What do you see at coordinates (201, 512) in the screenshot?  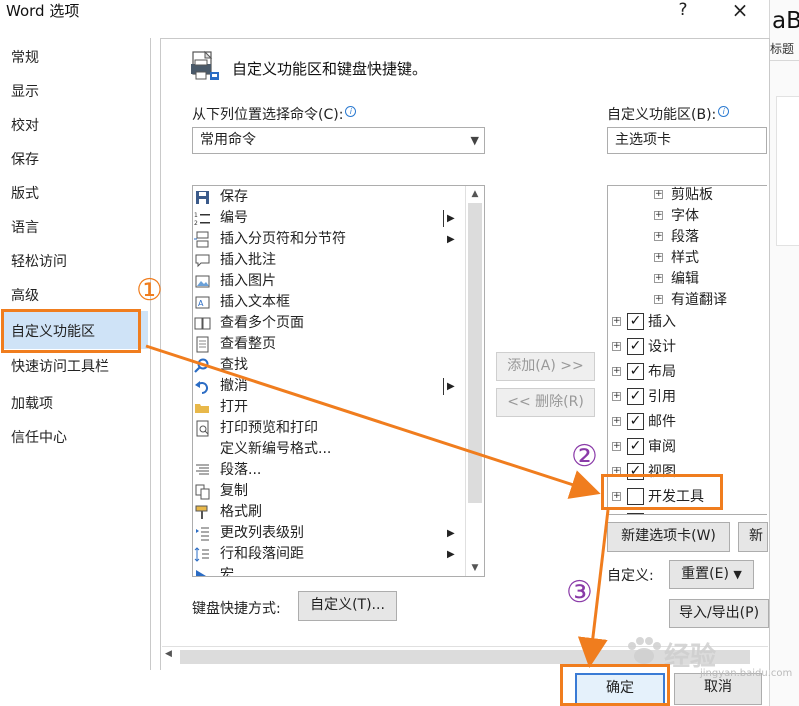 I see `format-painter-icon` at bounding box center [201, 512].